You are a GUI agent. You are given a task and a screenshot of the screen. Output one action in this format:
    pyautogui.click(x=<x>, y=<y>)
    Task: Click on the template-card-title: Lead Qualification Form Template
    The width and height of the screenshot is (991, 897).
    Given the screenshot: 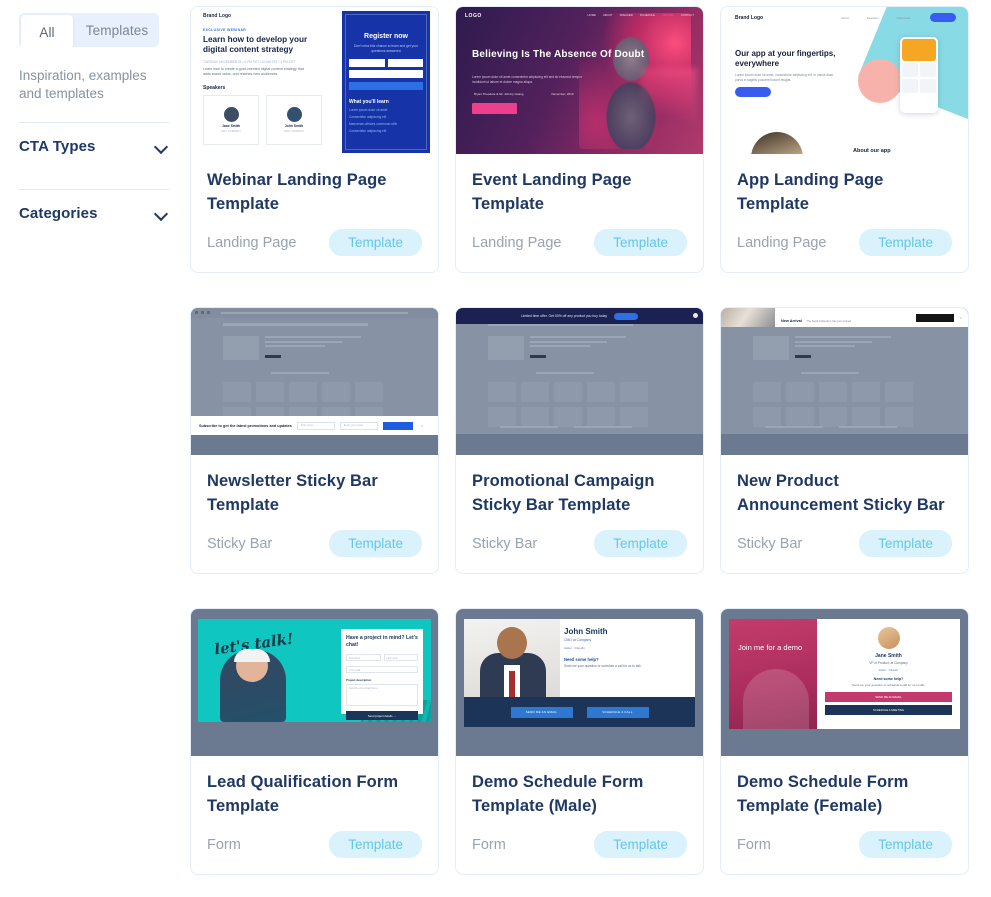 What is the action you would take?
    pyautogui.click(x=303, y=794)
    